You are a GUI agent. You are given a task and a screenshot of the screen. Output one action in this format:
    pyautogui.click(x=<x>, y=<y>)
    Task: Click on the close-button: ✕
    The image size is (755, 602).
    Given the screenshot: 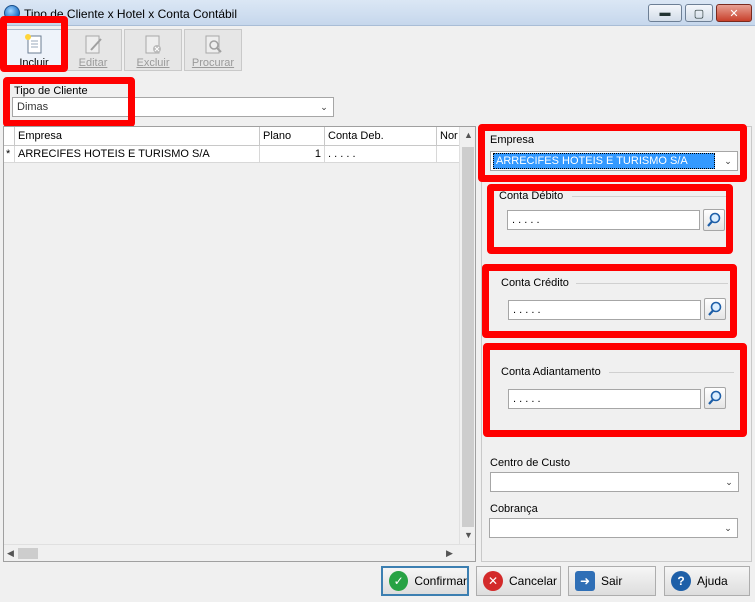 What is the action you would take?
    pyautogui.click(x=734, y=13)
    